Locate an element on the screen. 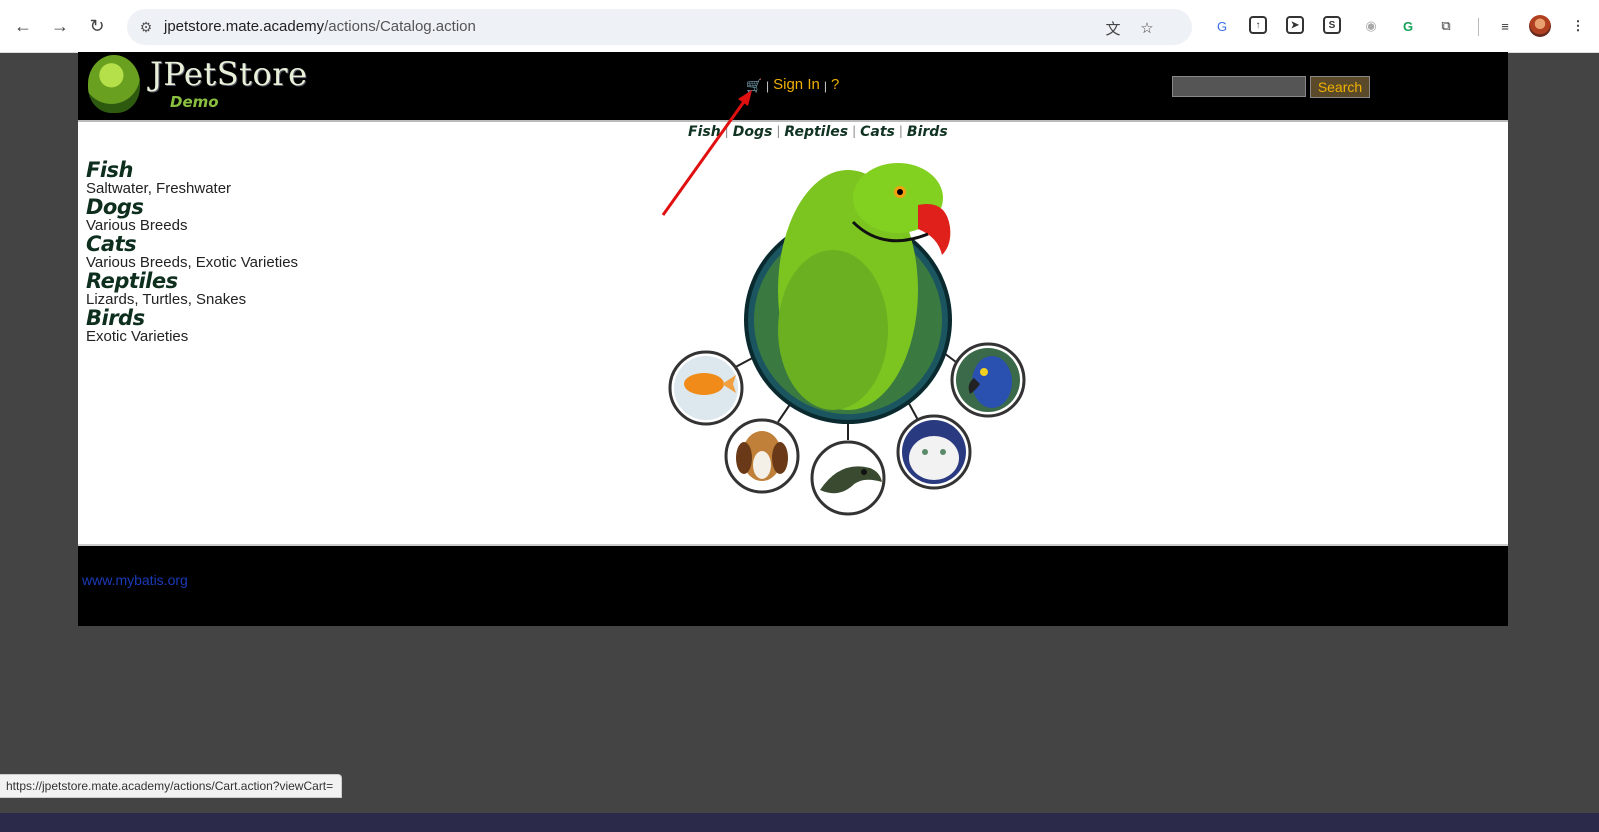 The height and width of the screenshot is (832, 1599). shopping-cart-icon: 🛒 is located at coordinates (754, 86).